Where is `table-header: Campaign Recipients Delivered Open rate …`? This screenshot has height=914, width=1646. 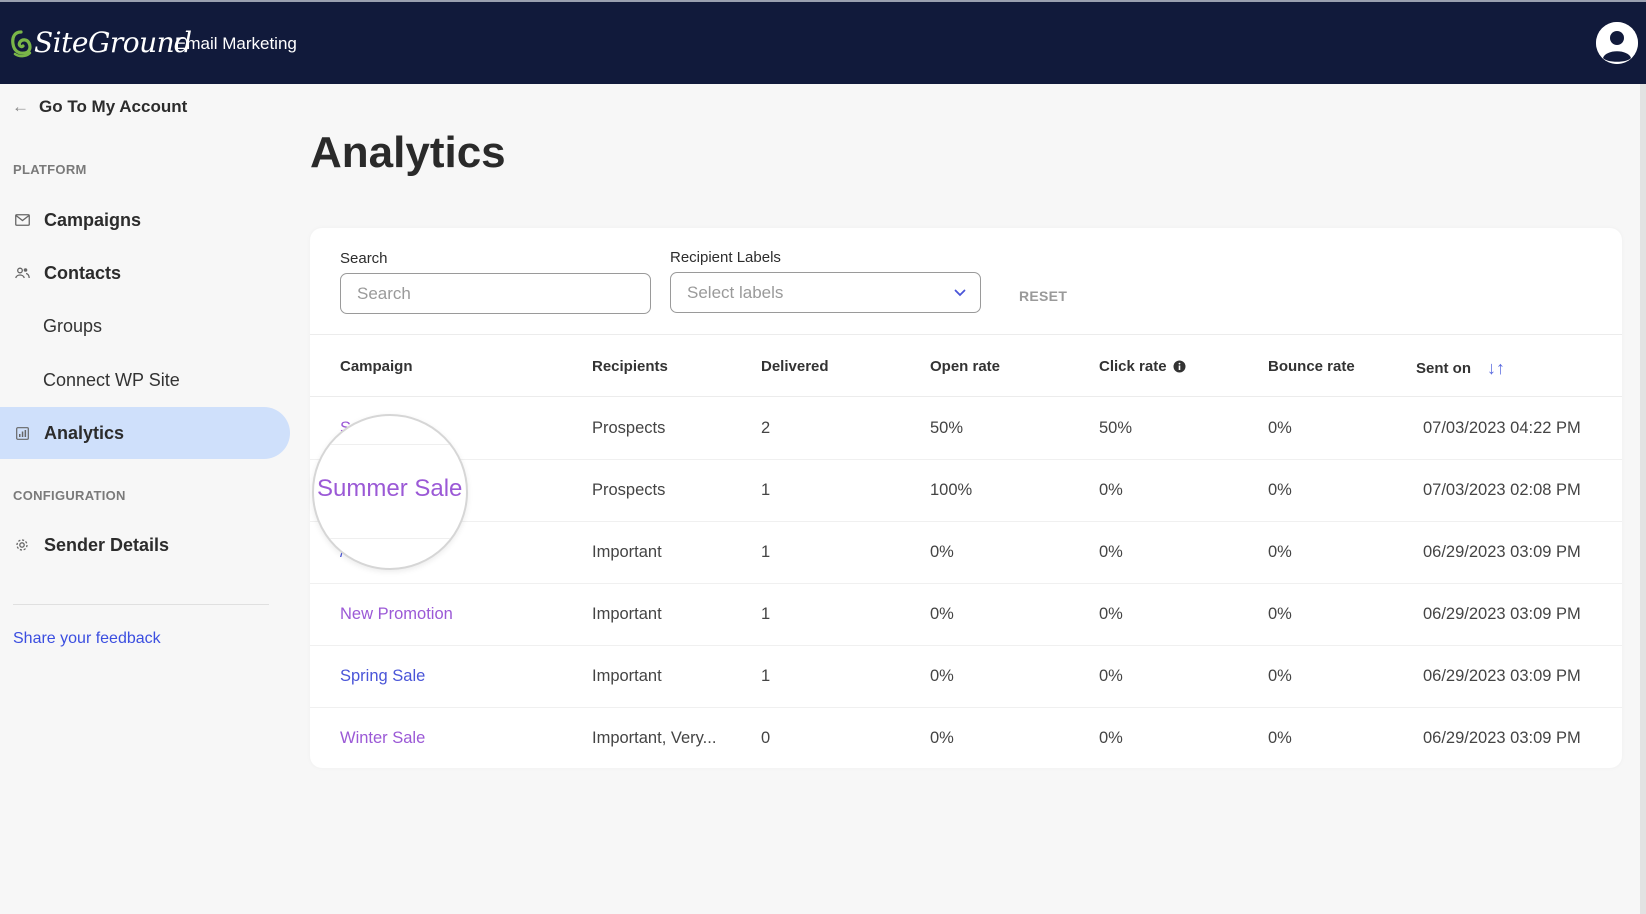
table-header: Campaign Recipients Delivered Open rate … is located at coordinates (966, 366).